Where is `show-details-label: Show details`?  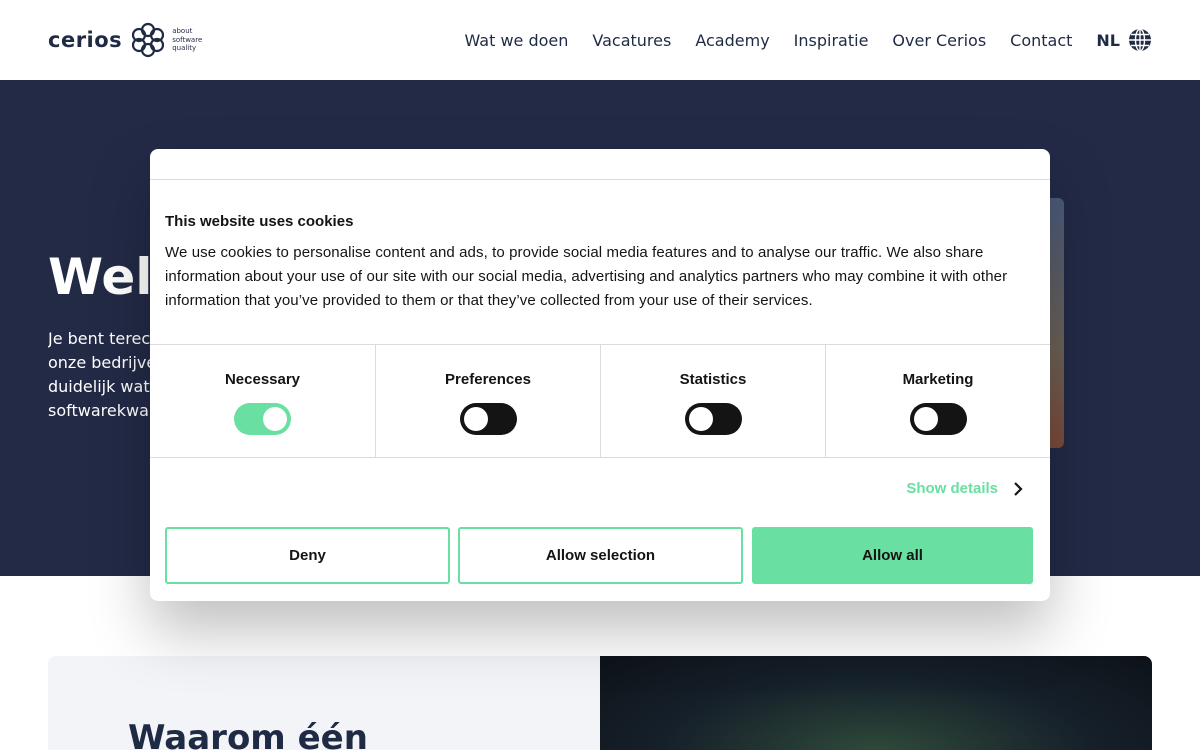 show-details-label: Show details is located at coordinates (952, 488).